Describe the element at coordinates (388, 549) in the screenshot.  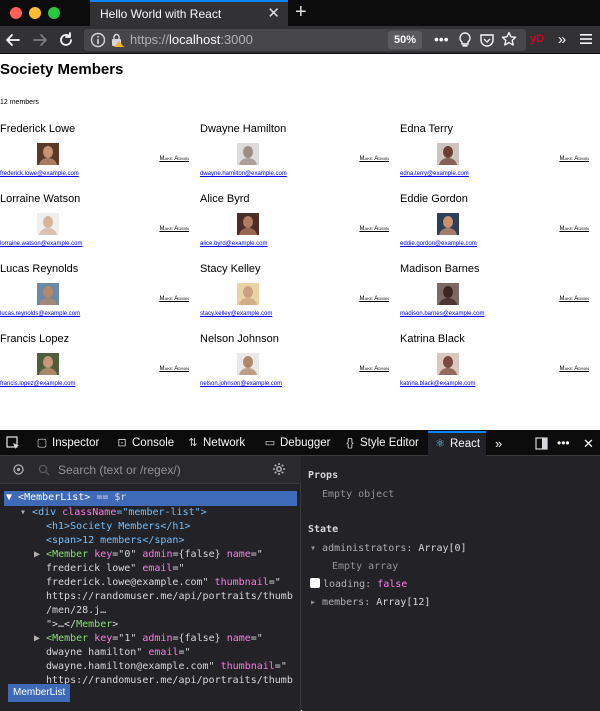
I see `state-administrators: ▾ administrators: Array[0]` at that location.